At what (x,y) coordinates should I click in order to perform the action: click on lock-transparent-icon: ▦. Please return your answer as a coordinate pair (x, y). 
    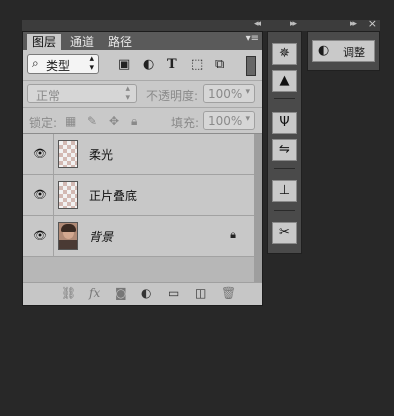
    Looking at the image, I should click on (70, 121).